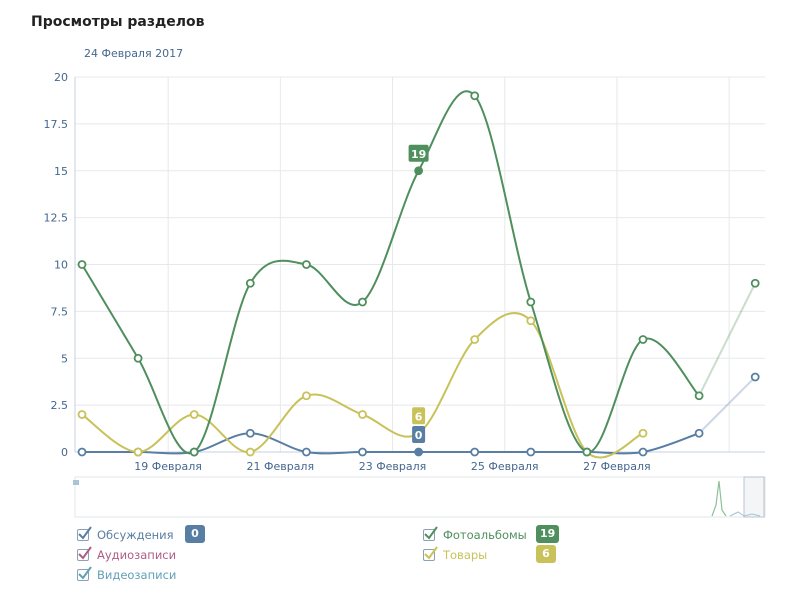 The image size is (794, 601). I want to click on discussions-checkbox, so click(84, 533).